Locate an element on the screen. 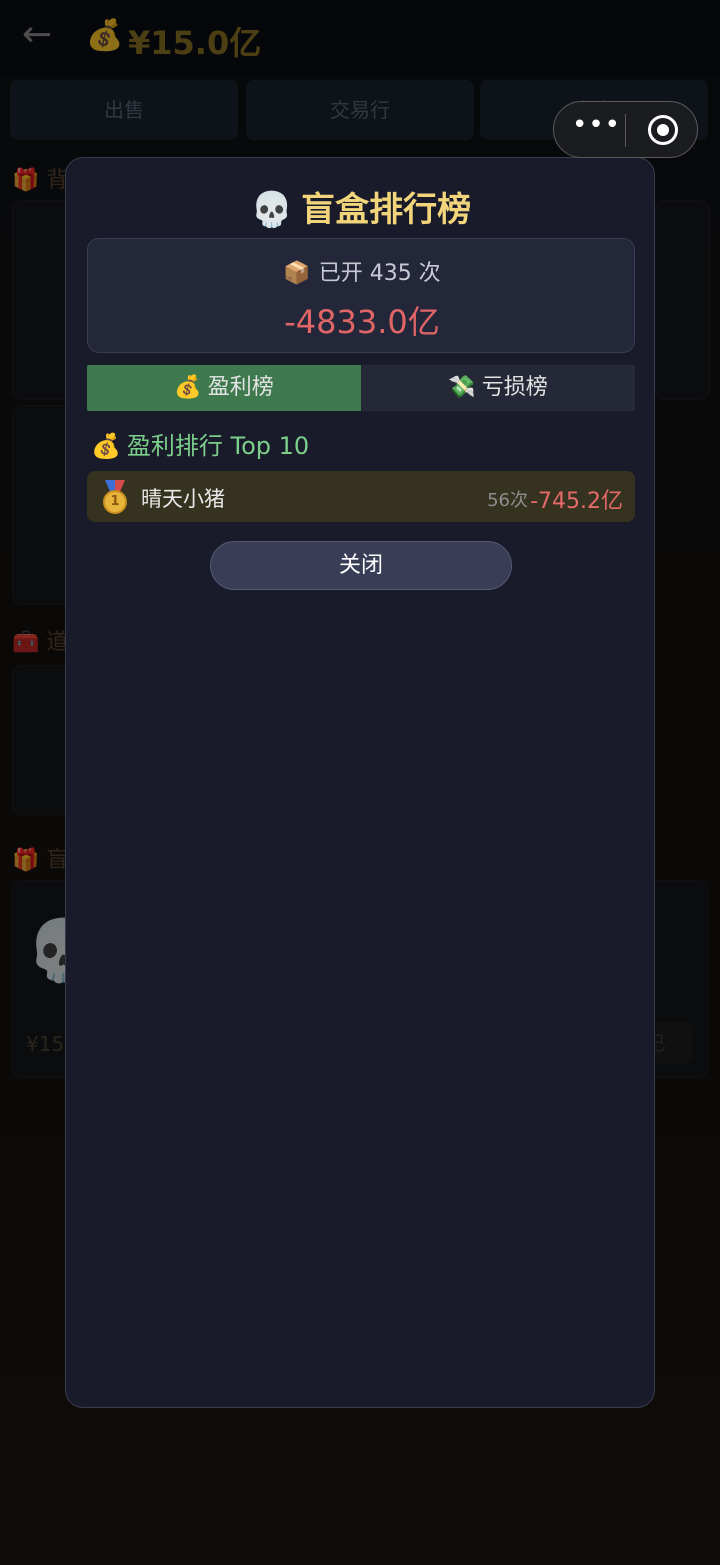  close-miniprogram-icon is located at coordinates (663, 130).